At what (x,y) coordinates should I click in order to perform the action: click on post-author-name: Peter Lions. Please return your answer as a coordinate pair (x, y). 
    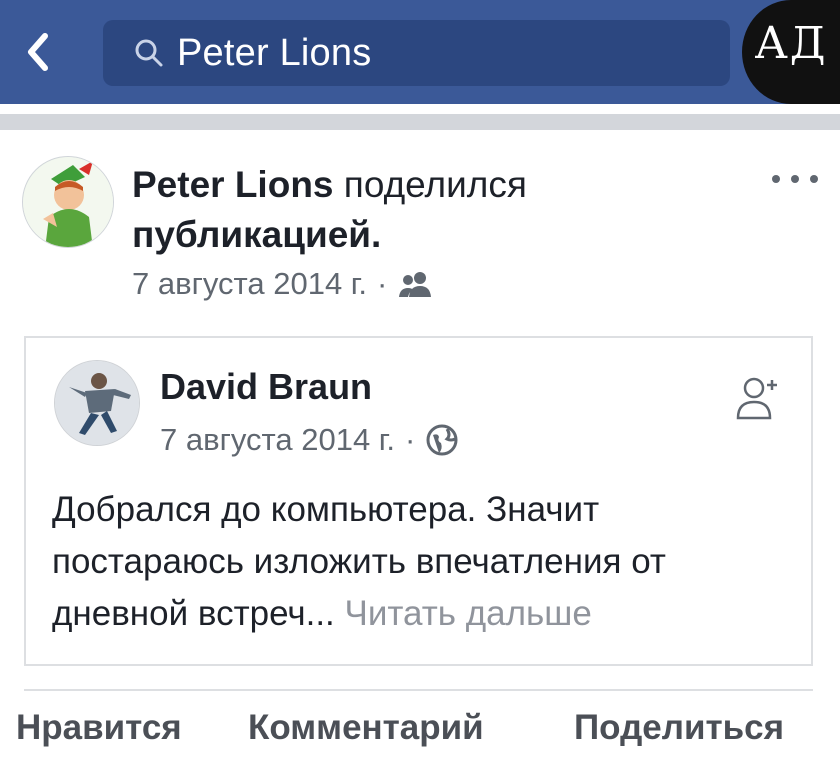
    Looking at the image, I should click on (233, 184).